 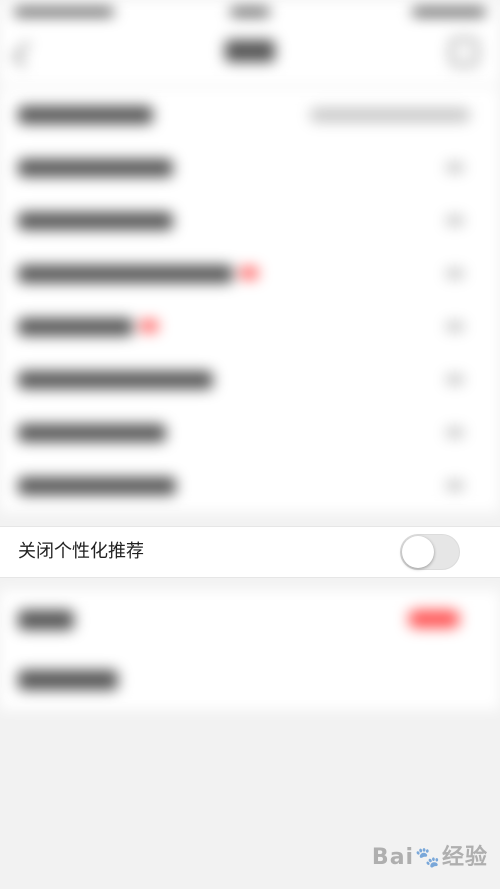 I want to click on watermark-brand-right: 经验, so click(x=464, y=857).